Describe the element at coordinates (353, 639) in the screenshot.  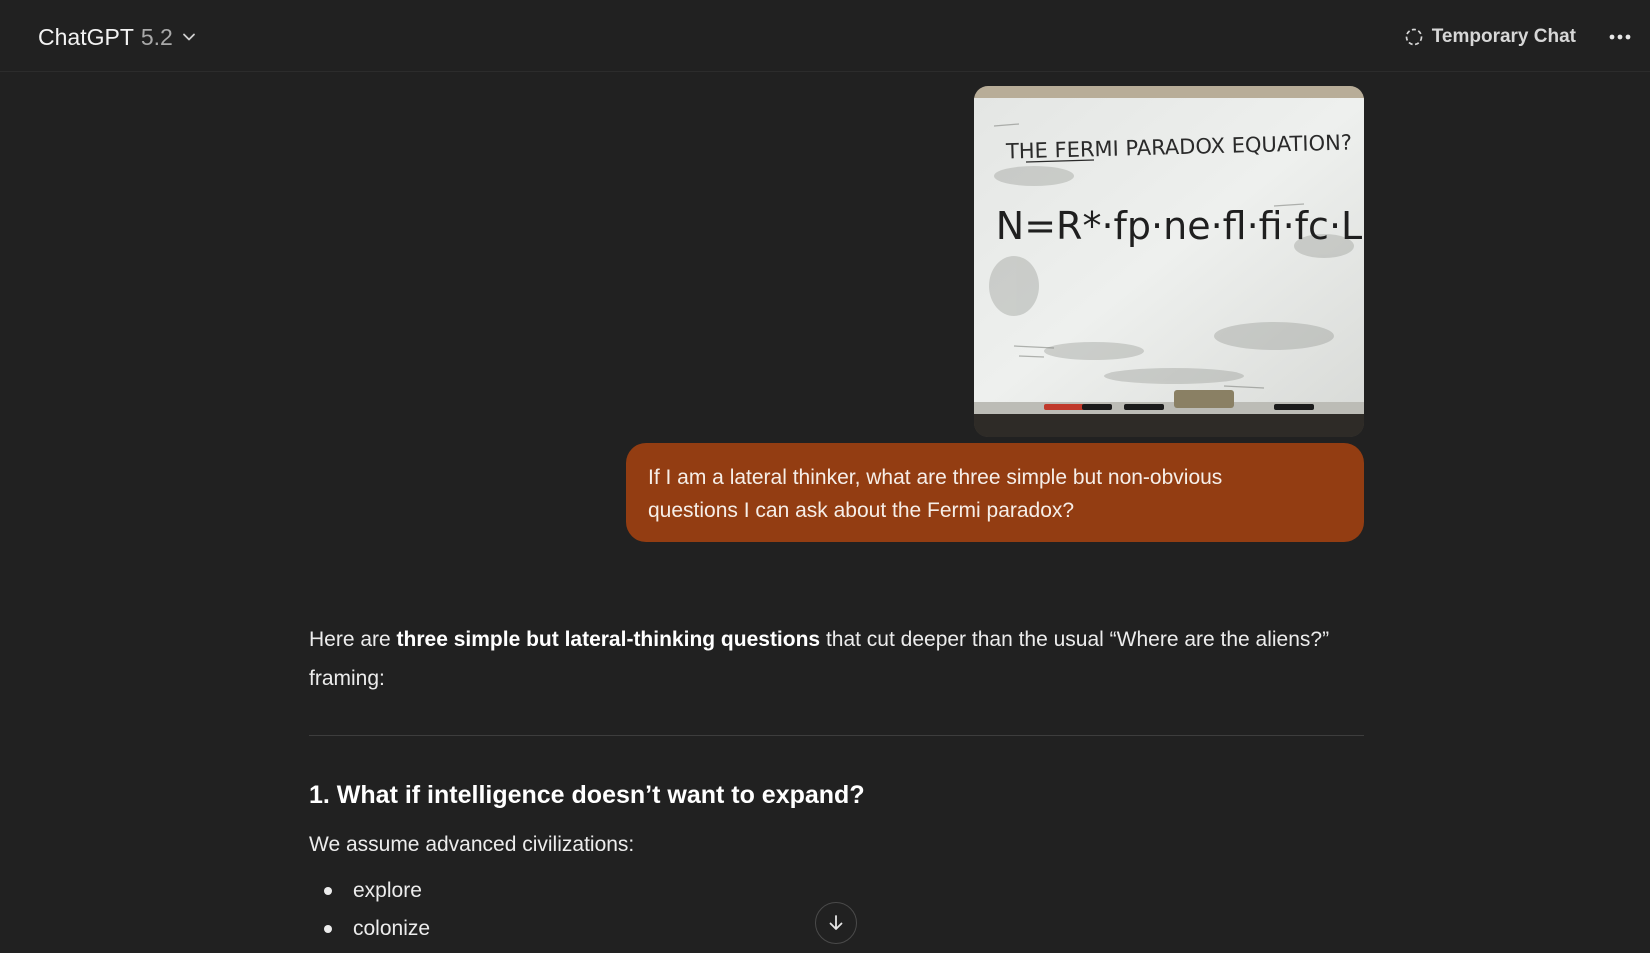
I see `intro-prefix: Here are` at that location.